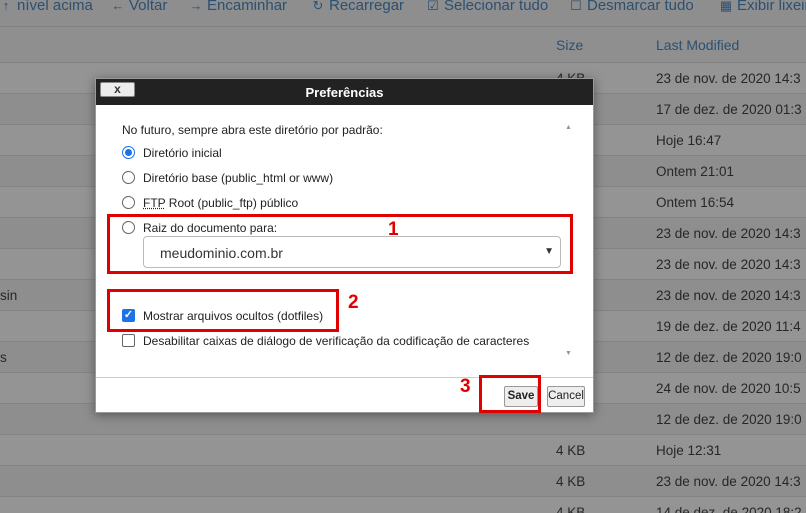 This screenshot has height=513, width=806. I want to click on highlight-box-save, so click(510, 394).